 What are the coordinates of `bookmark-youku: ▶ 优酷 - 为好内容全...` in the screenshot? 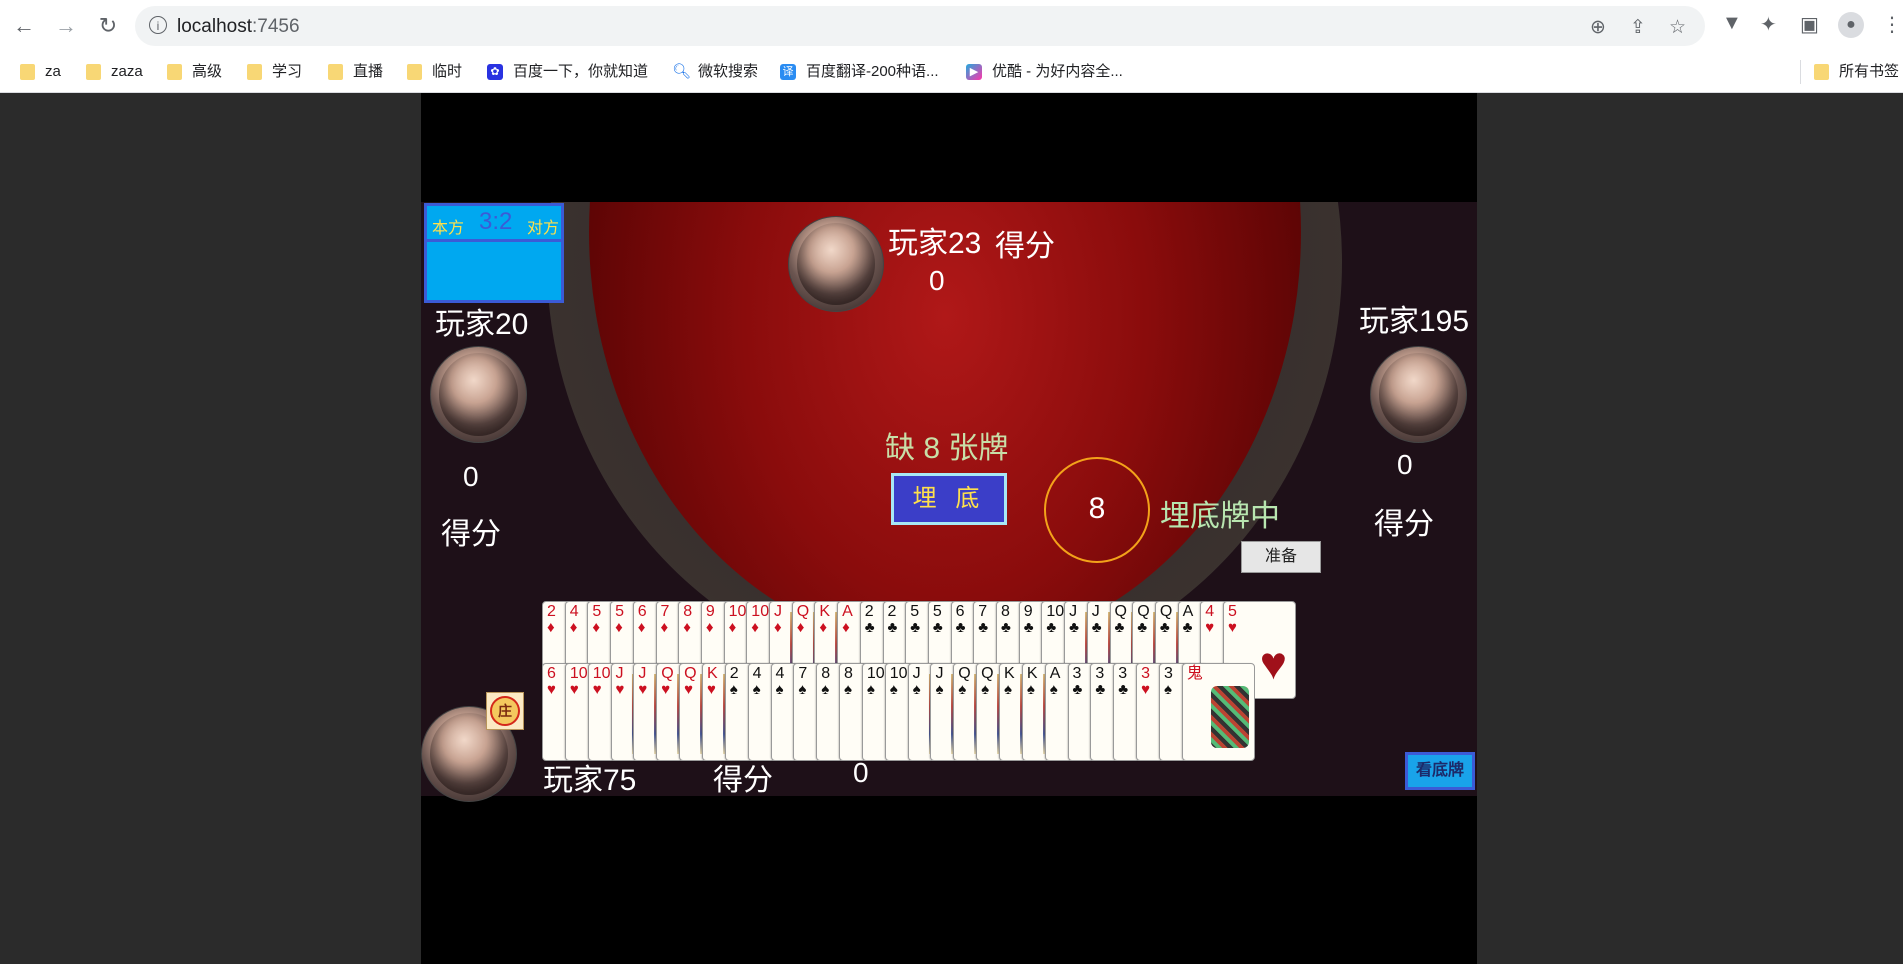 It's located at (1044, 72).